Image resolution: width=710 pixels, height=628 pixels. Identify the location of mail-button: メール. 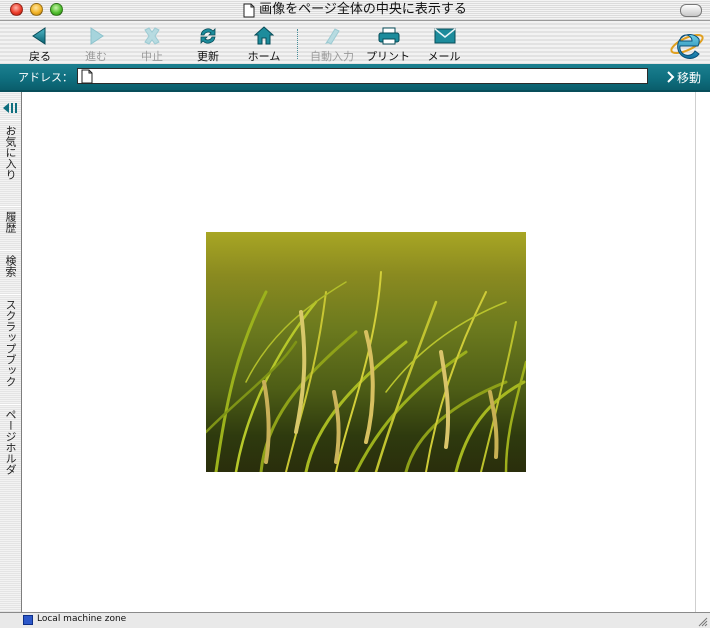
(444, 43).